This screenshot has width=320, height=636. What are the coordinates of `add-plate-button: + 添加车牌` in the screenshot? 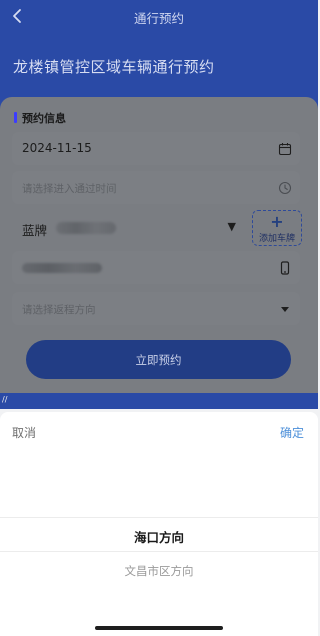 It's located at (277, 228).